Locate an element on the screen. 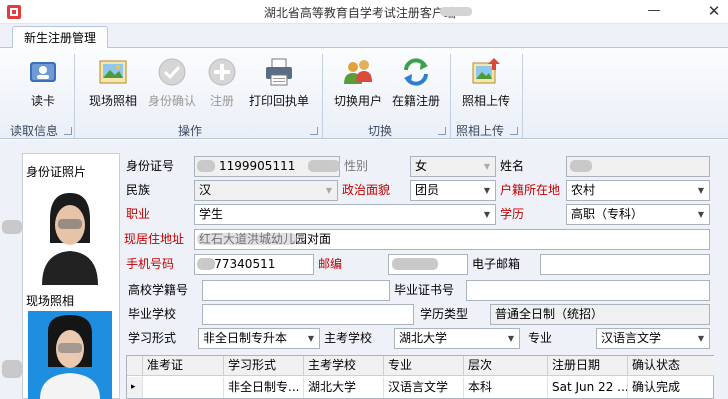  minimize-button: — is located at coordinates (654, 12).